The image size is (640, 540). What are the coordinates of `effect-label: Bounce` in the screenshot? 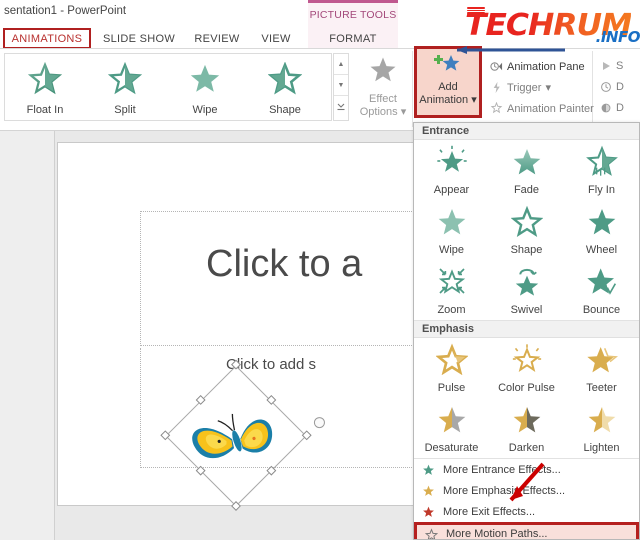 It's located at (601, 310).